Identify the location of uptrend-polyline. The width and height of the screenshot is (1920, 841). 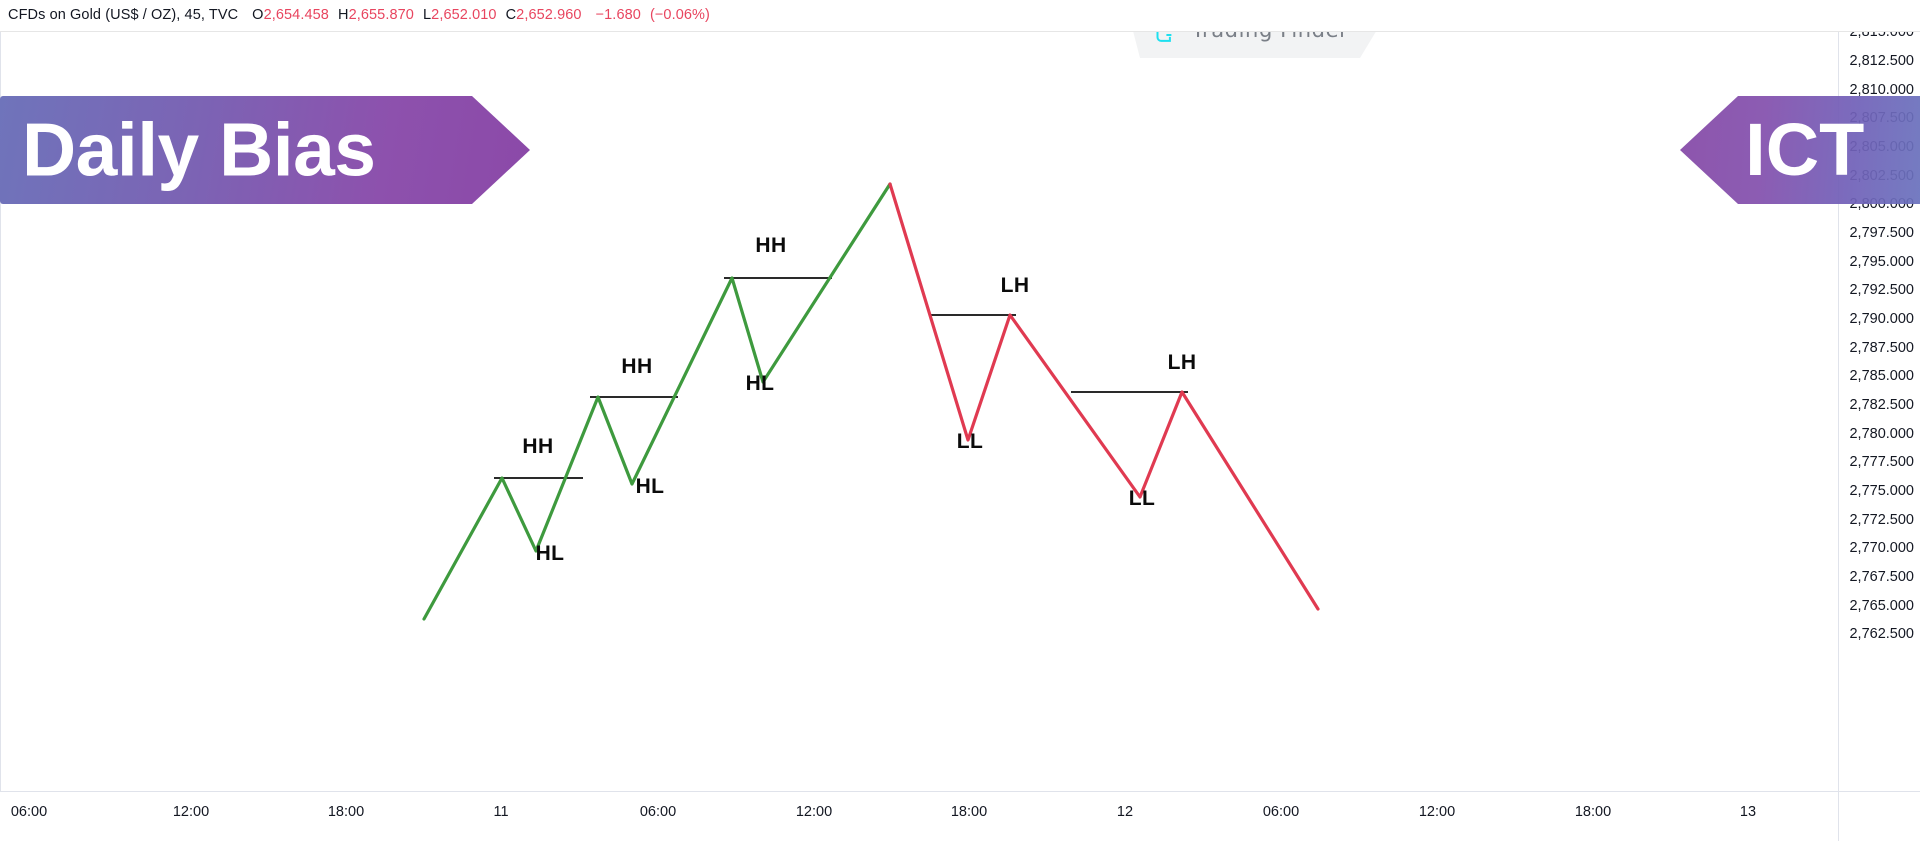
(657, 401).